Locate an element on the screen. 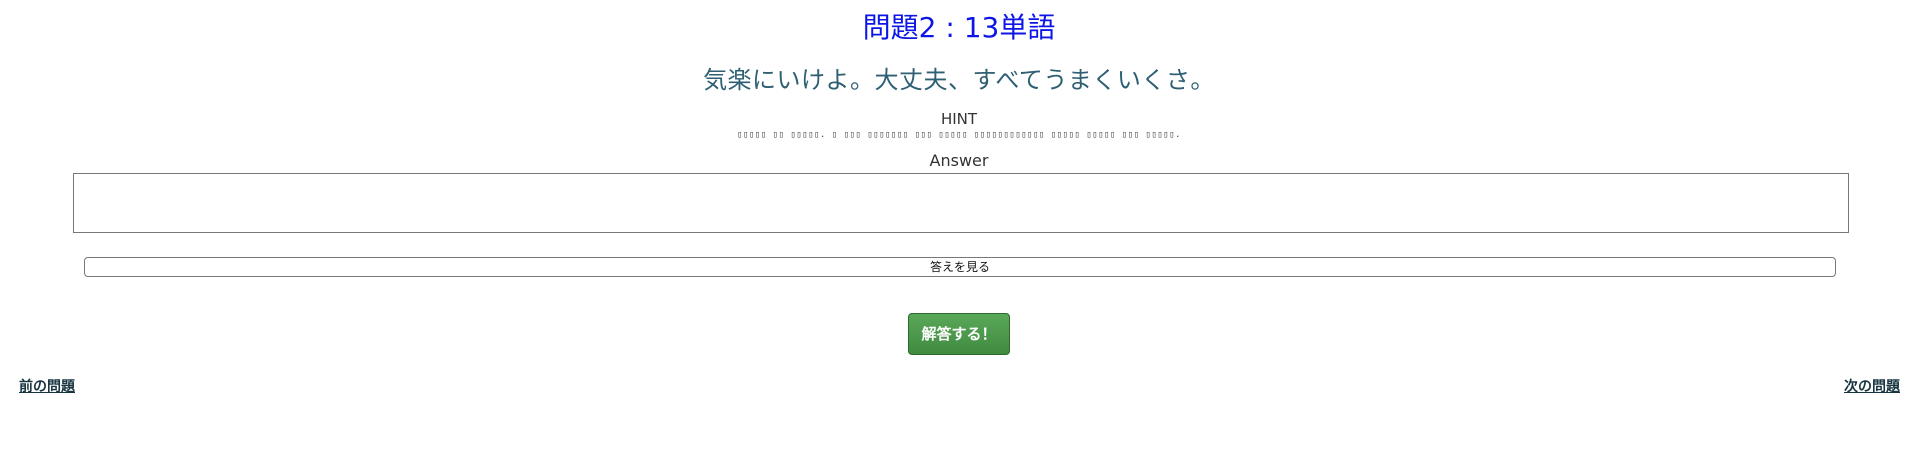  show-answer-button: 答えを見る is located at coordinates (960, 267).